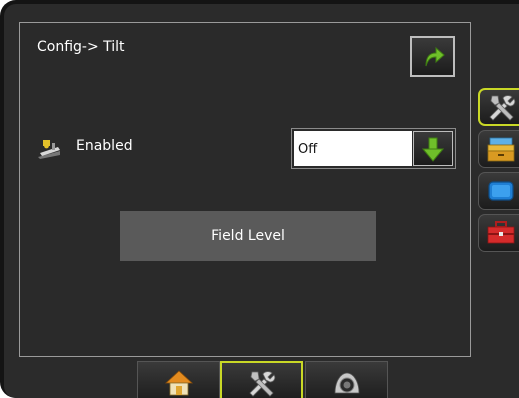  What do you see at coordinates (501, 149) in the screenshot?
I see `console-icon` at bounding box center [501, 149].